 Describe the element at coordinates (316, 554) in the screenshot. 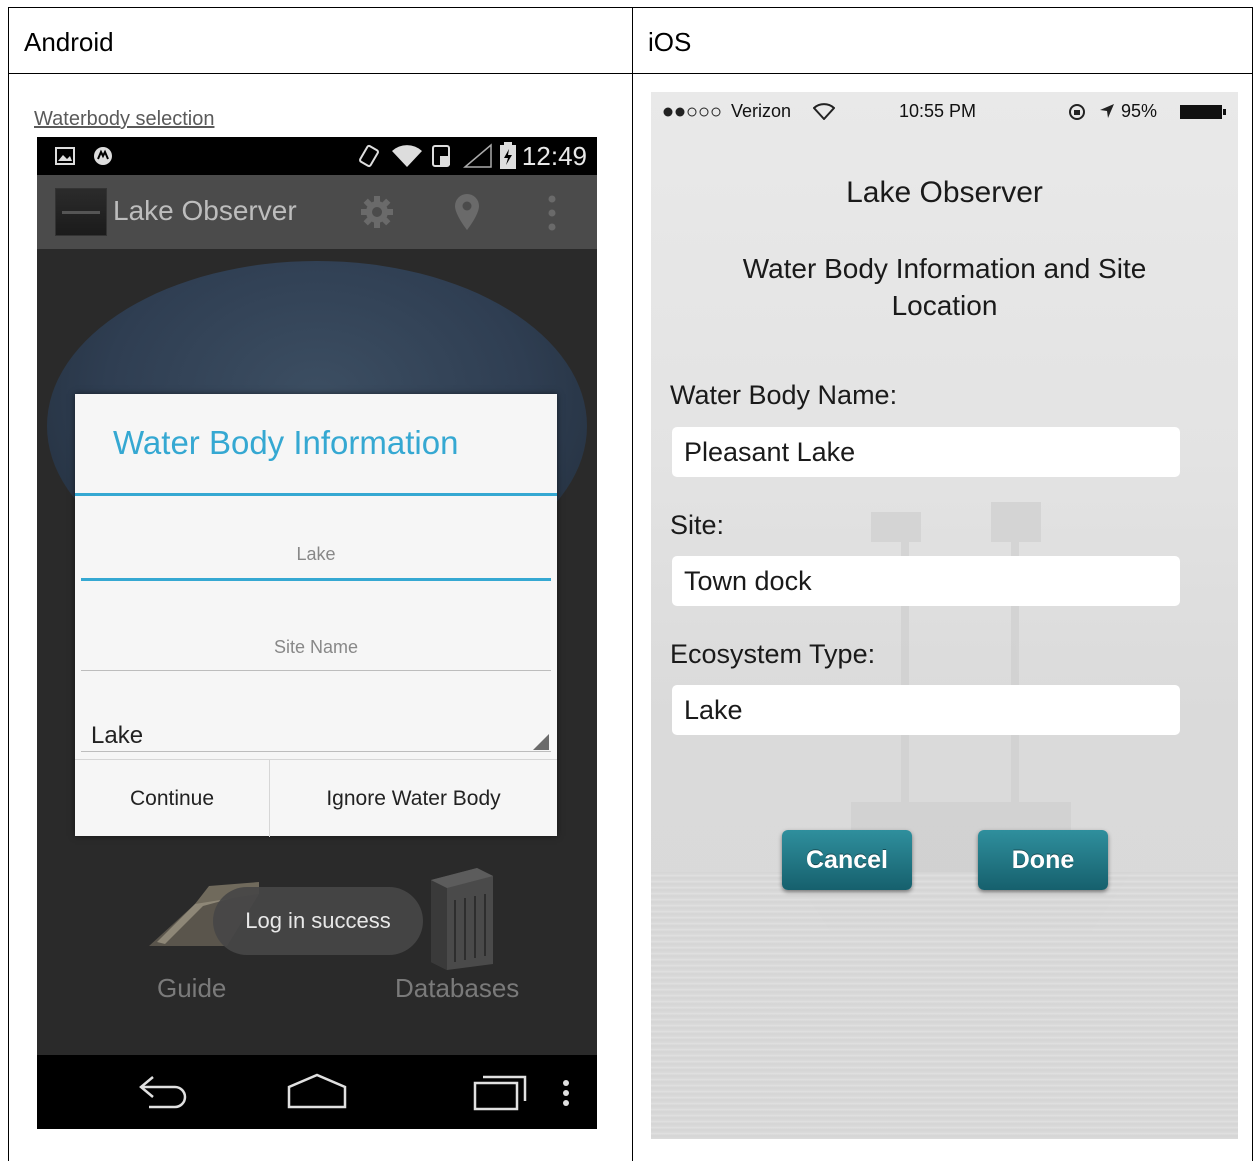

I see `lake-input: Lake` at that location.